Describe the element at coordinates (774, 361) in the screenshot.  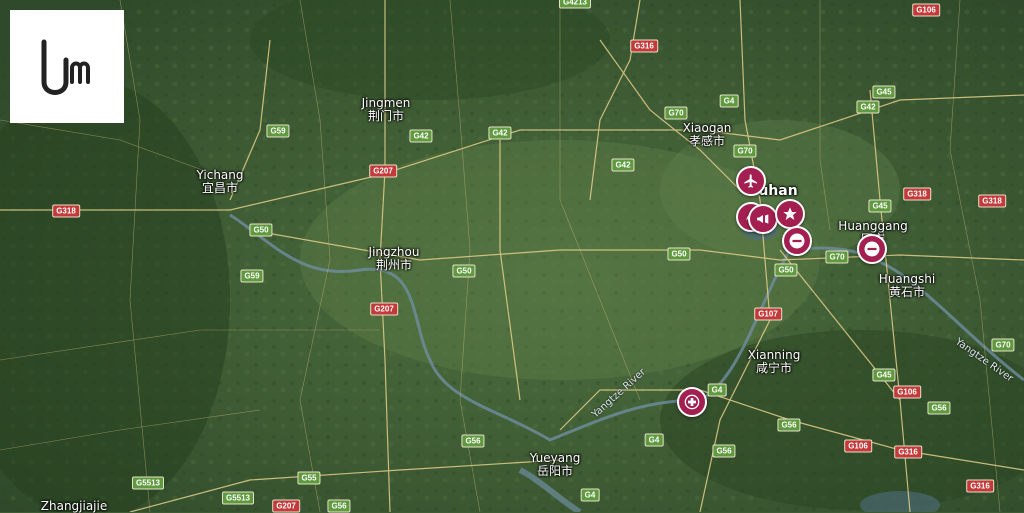
I see `city-xianning: Xianning 咸宁市` at that location.